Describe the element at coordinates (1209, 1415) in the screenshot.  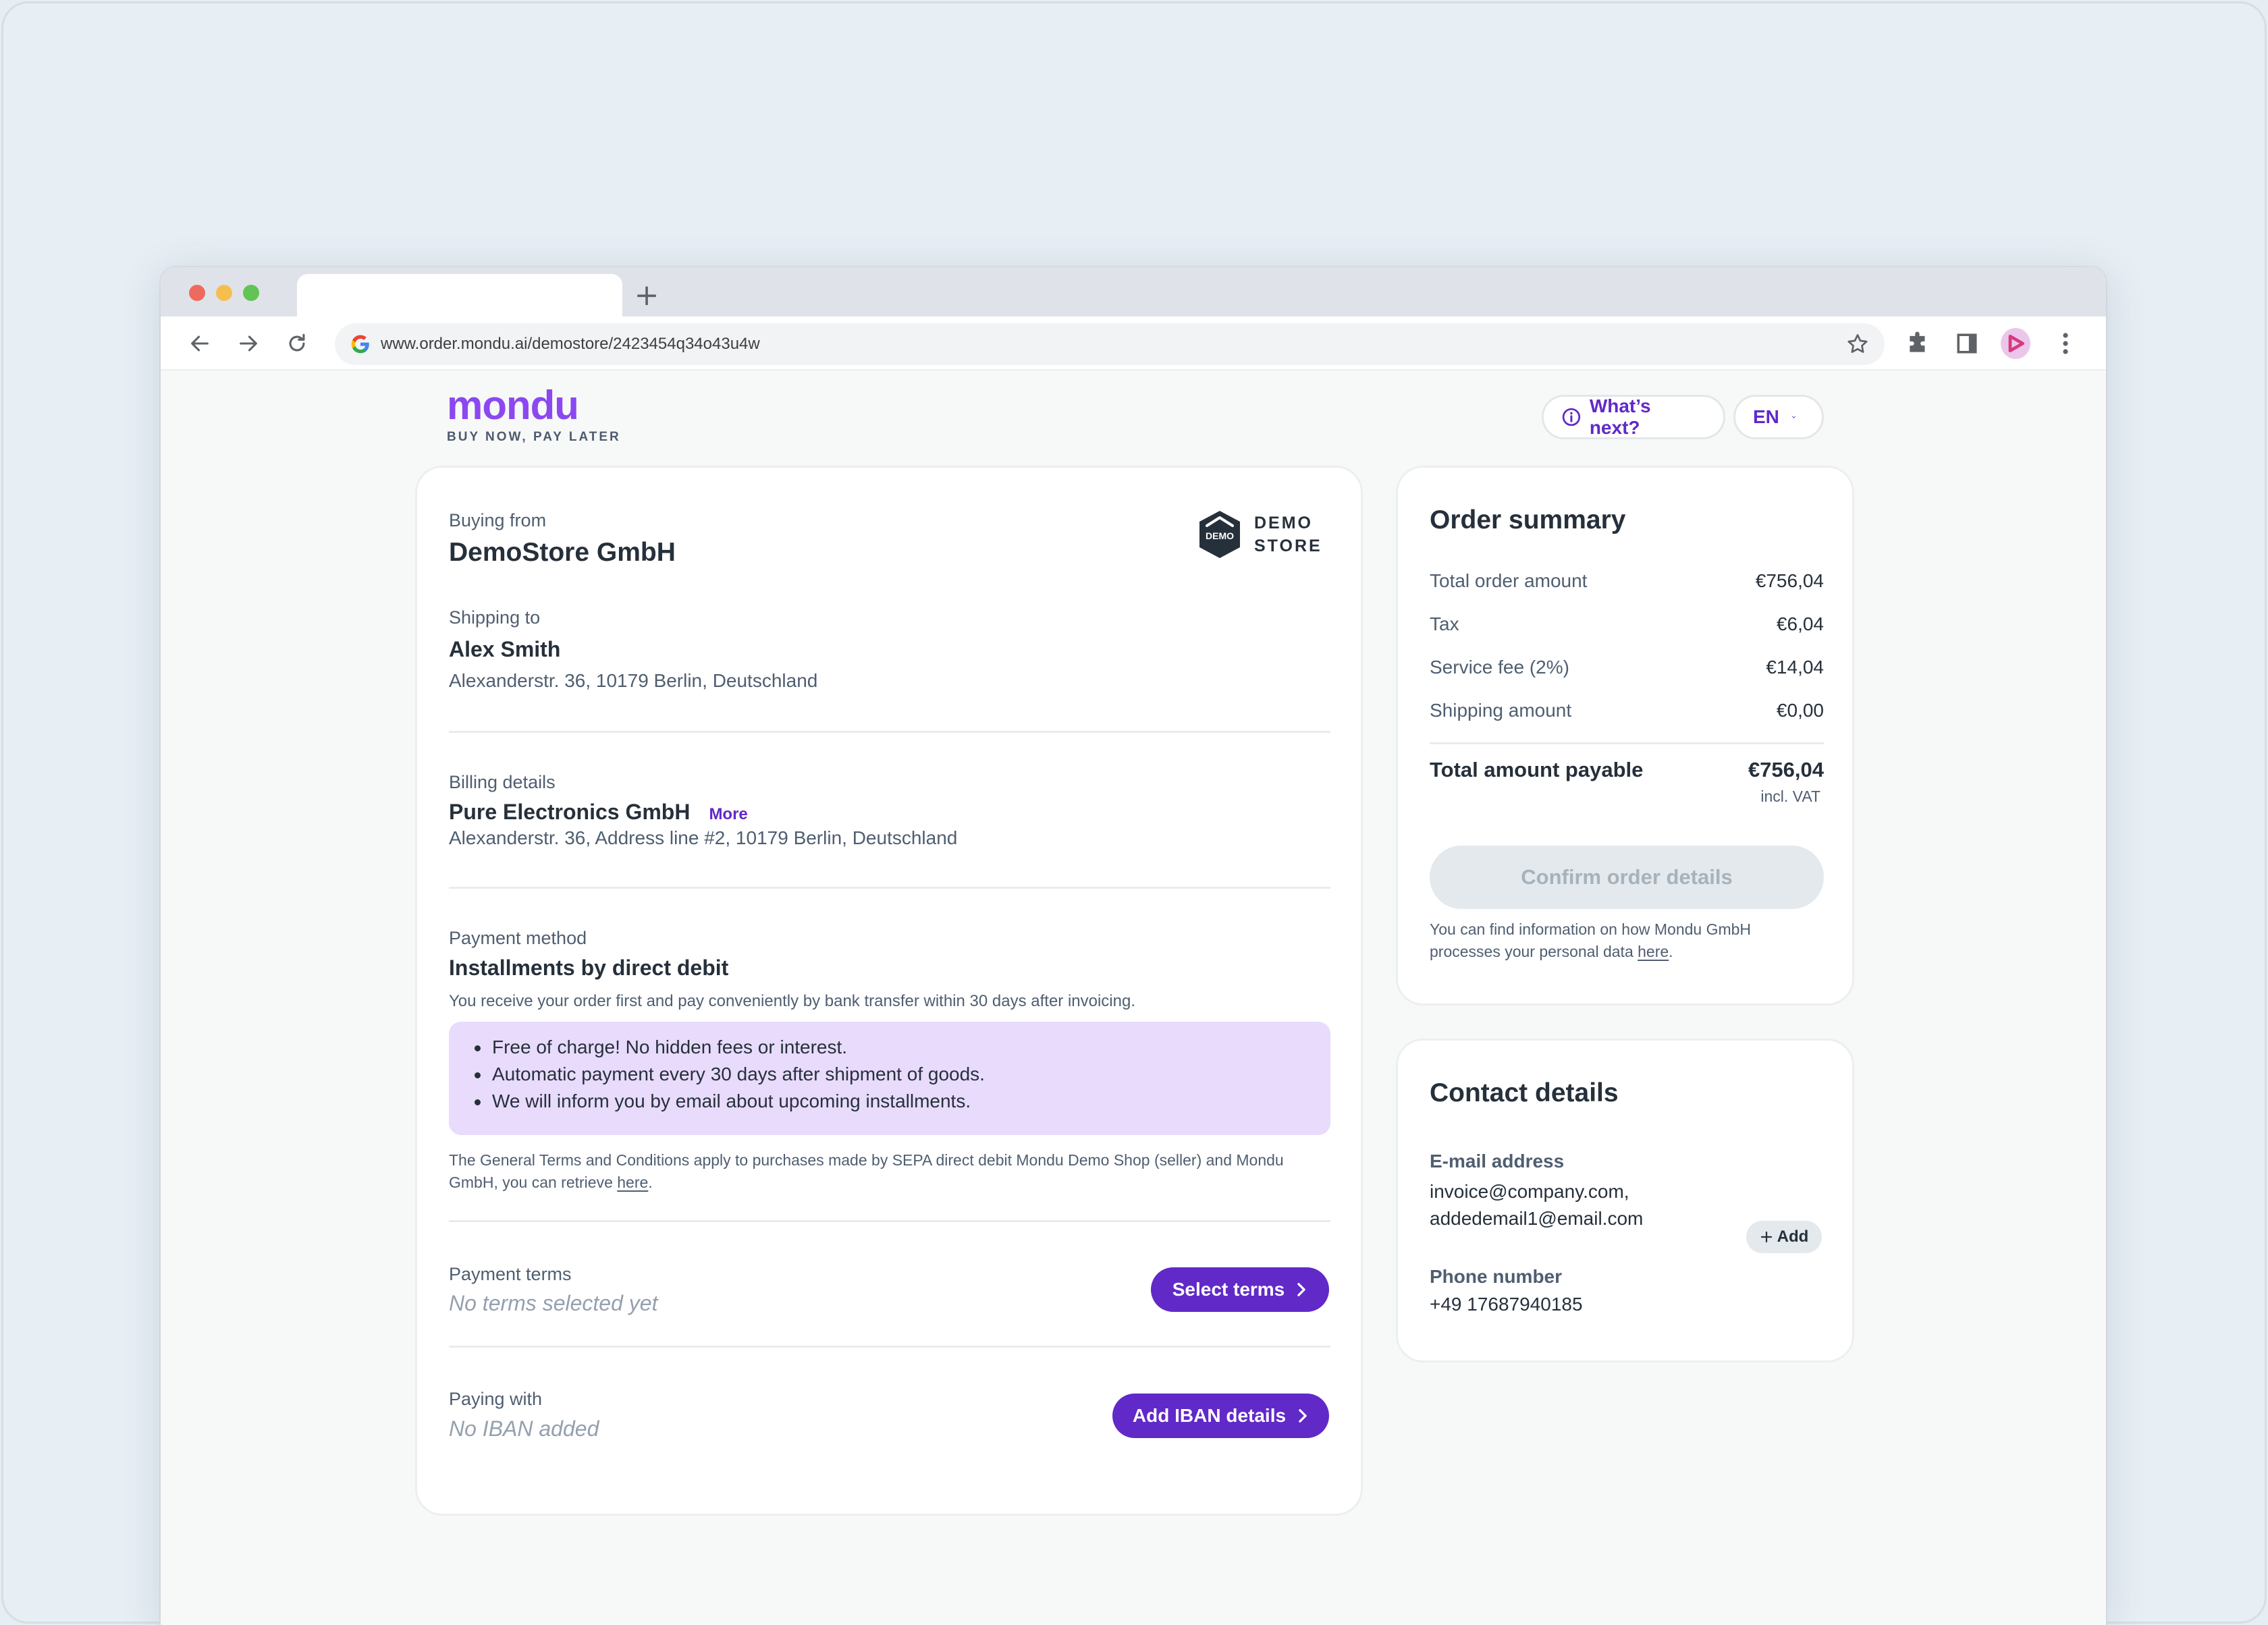
I see `add-iban-label: Add IBAN details` at that location.